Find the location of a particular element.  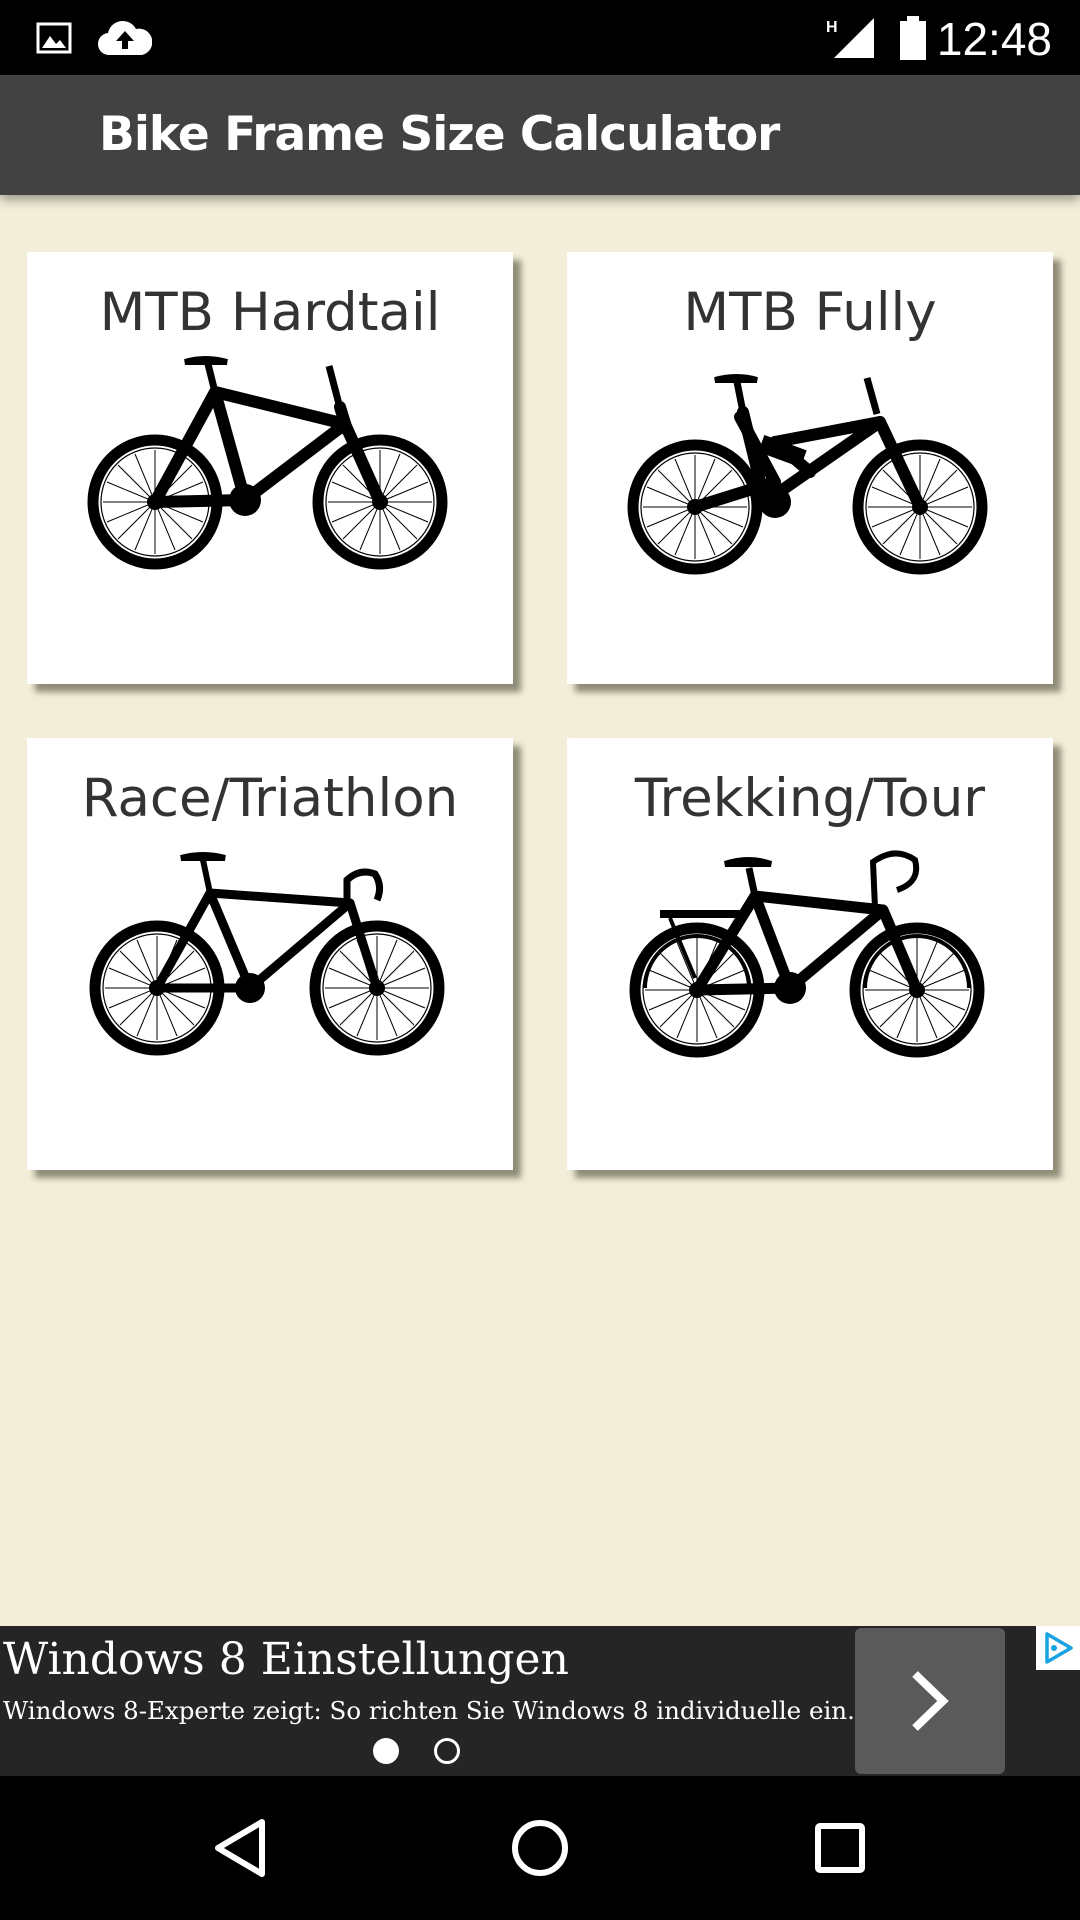

status-time: 12:48 is located at coordinates (994, 39).